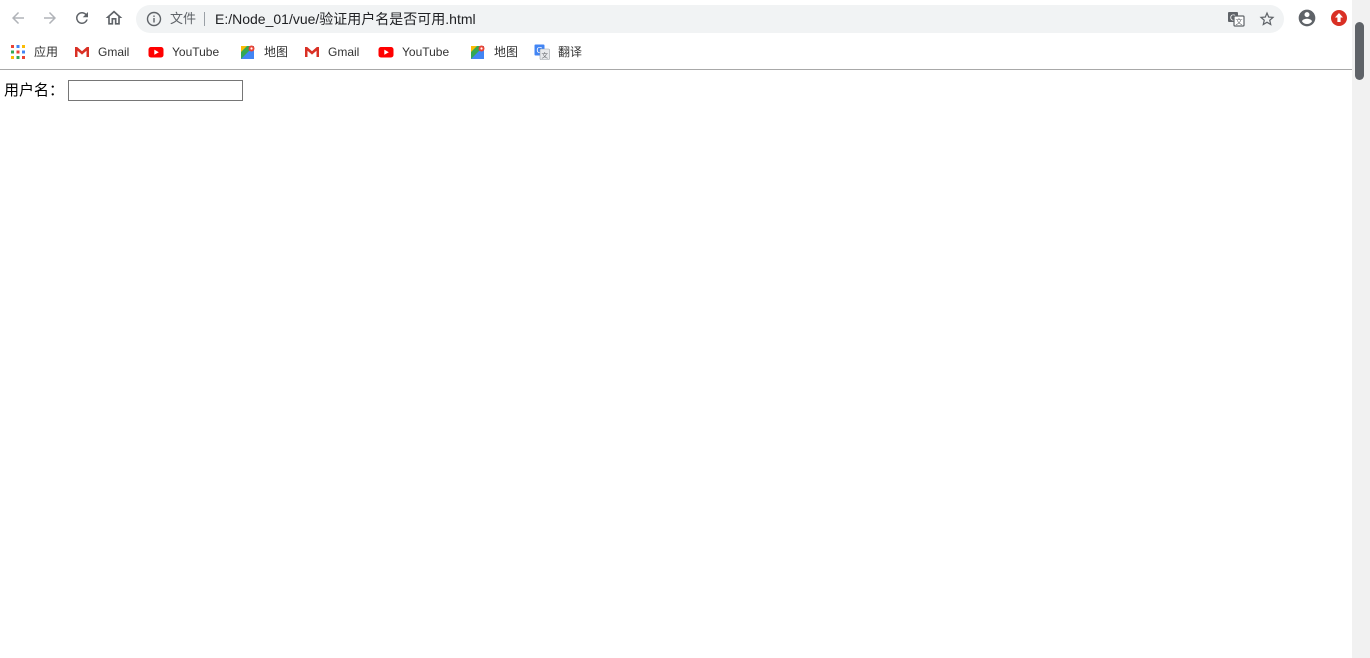  I want to click on username-label: 用户名：, so click(34, 90).